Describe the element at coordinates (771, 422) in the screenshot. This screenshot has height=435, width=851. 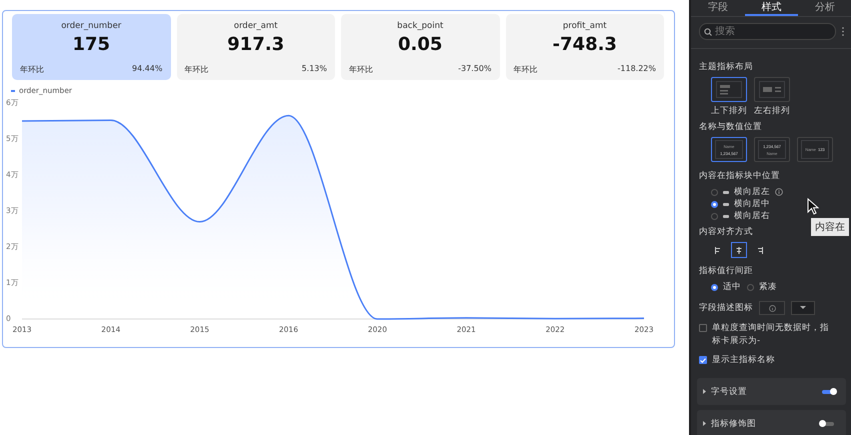
I see `collapsible-section: 指标修饰图` at that location.